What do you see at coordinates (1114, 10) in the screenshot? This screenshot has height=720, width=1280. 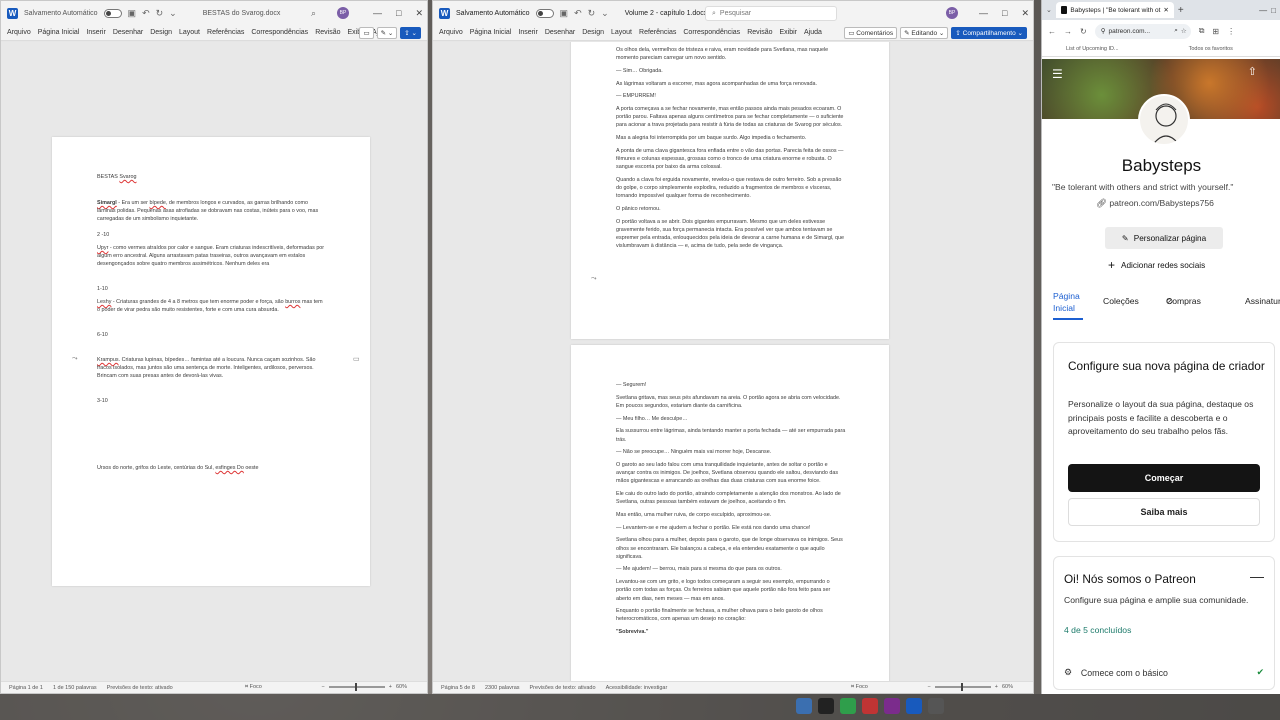 I see `browser-tab-patreon: Babysteps | "Be tolerant with ot ✕` at bounding box center [1114, 10].